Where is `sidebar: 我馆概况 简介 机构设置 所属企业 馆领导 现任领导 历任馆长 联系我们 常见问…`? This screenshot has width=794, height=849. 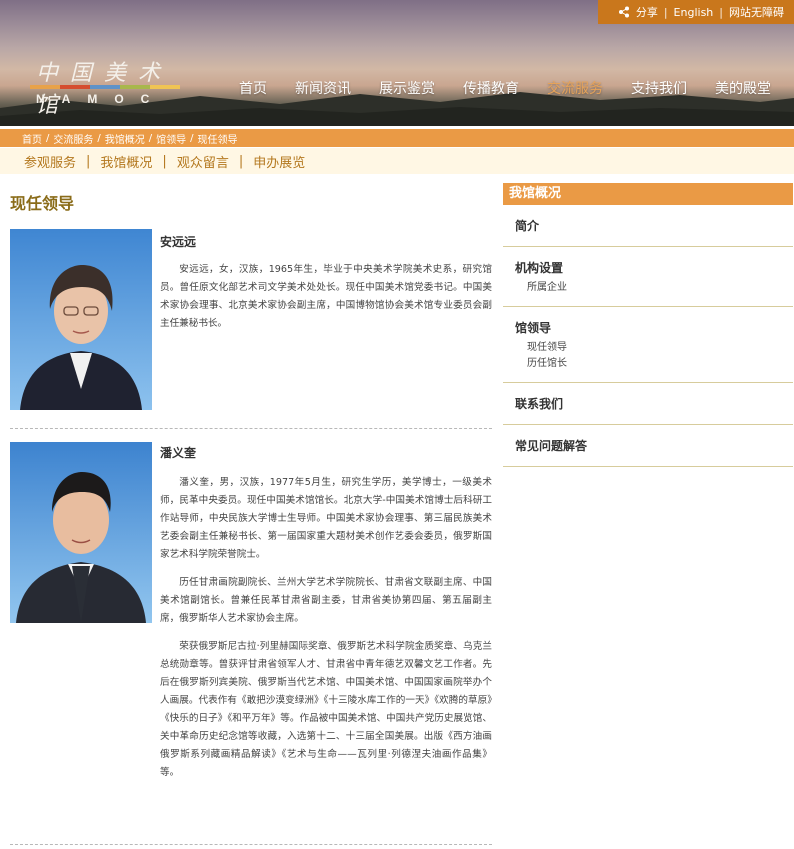 sidebar: 我馆概况 简介 机构设置 所属企业 馆领导 现任领导 历任馆长 联系我们 常见问… is located at coordinates (648, 325).